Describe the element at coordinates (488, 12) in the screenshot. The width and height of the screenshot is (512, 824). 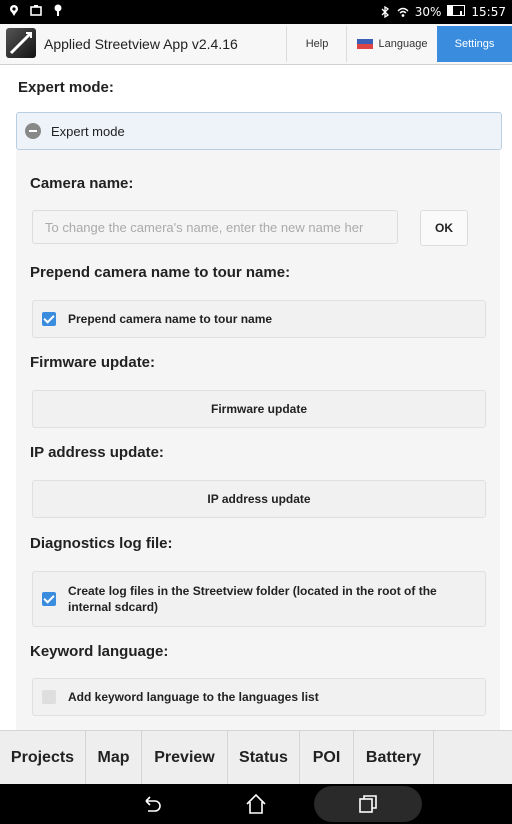
I see `clock: 15:57` at that location.